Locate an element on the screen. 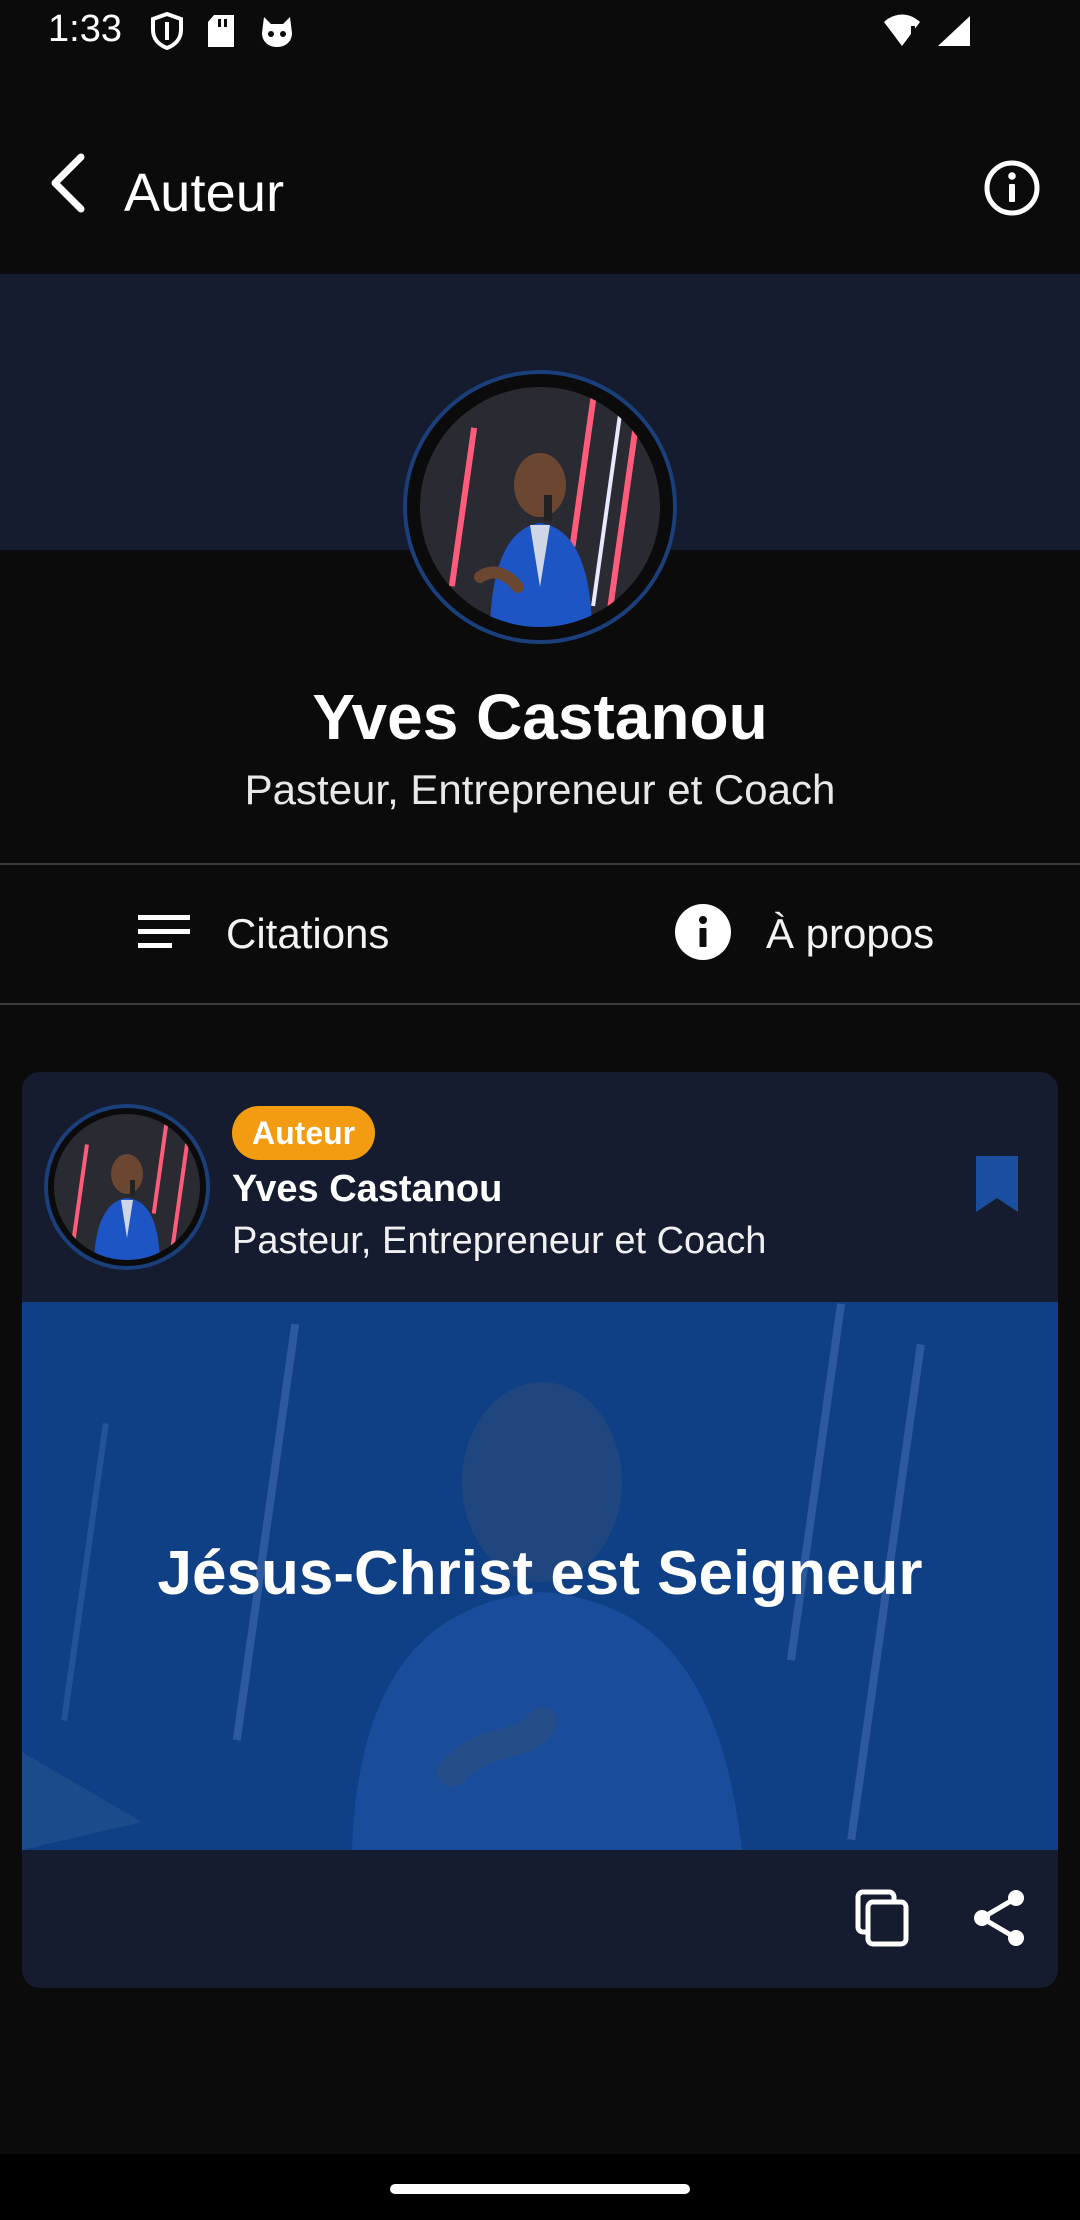 This screenshot has height=2220, width=1080. card-author-avatar is located at coordinates (127, 1187).